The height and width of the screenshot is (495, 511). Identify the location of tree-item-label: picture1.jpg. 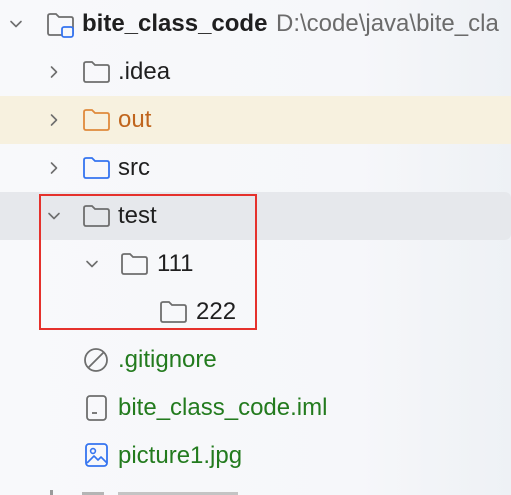
(180, 455).